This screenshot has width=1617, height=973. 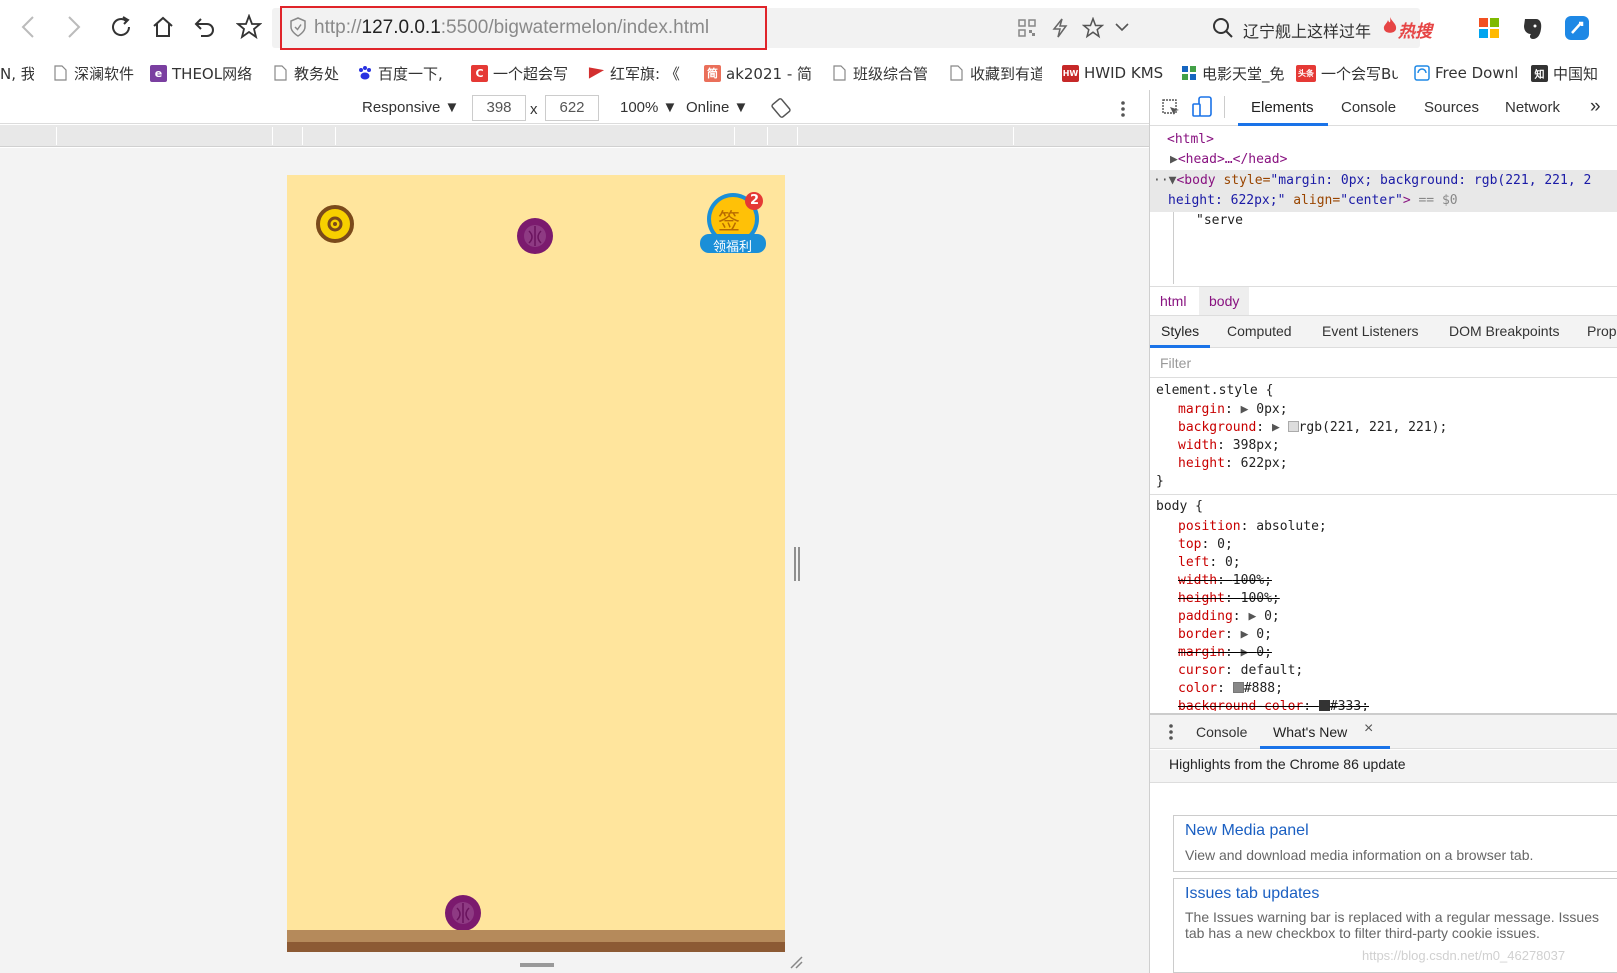 I want to click on bookmark-item: 深澜软件, so click(x=96, y=73).